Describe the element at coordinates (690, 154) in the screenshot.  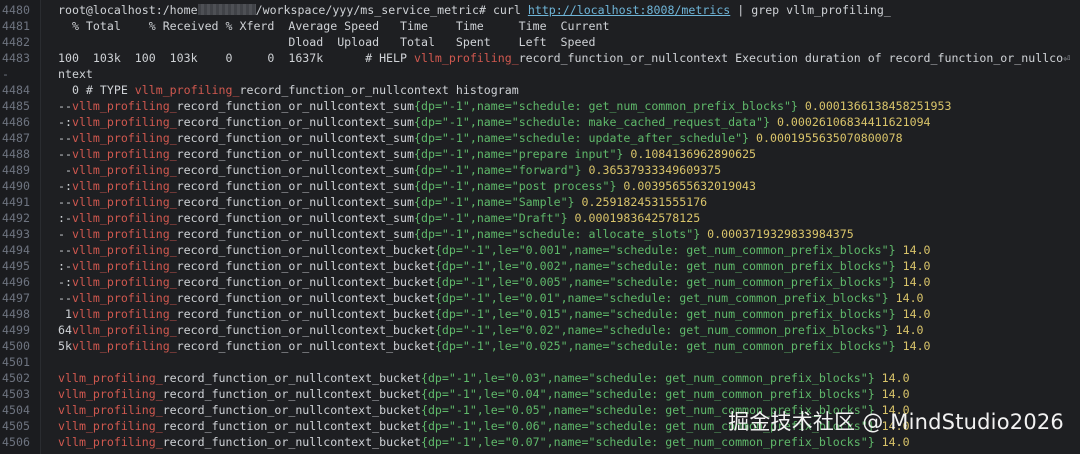
I see `metric-value: 0.1084136962890625` at that location.